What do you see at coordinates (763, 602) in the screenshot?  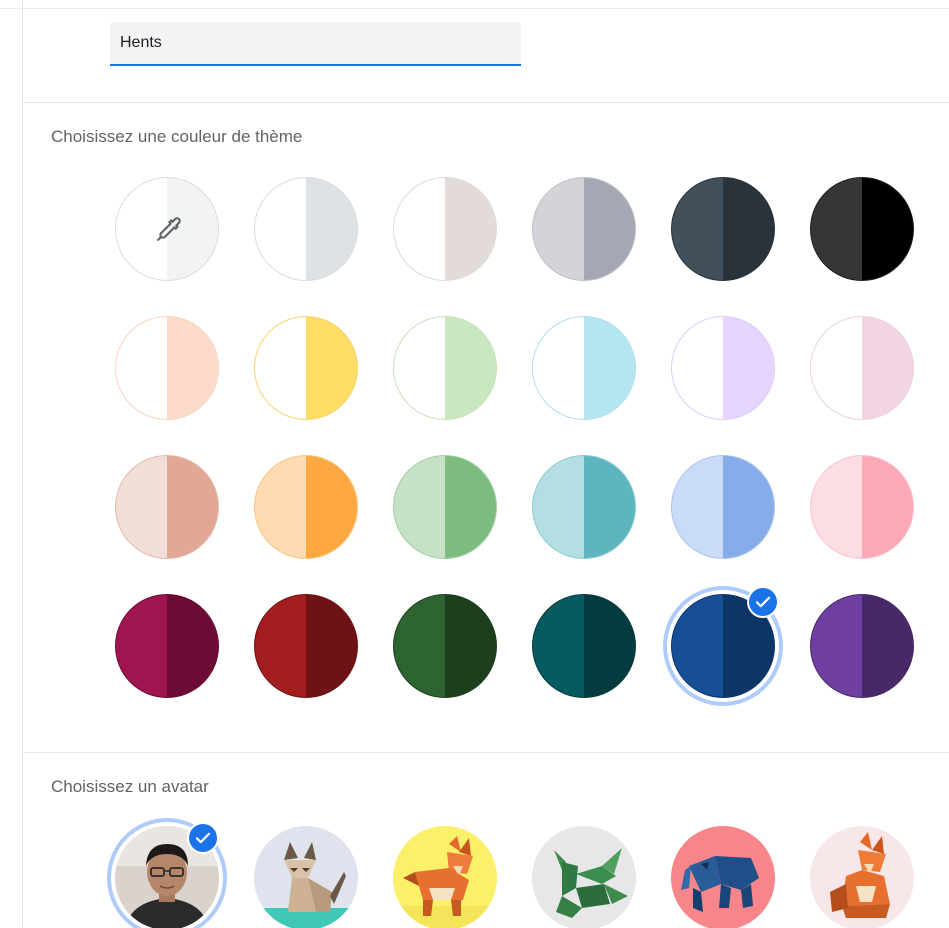 I see `theme-selected-check-icon` at bounding box center [763, 602].